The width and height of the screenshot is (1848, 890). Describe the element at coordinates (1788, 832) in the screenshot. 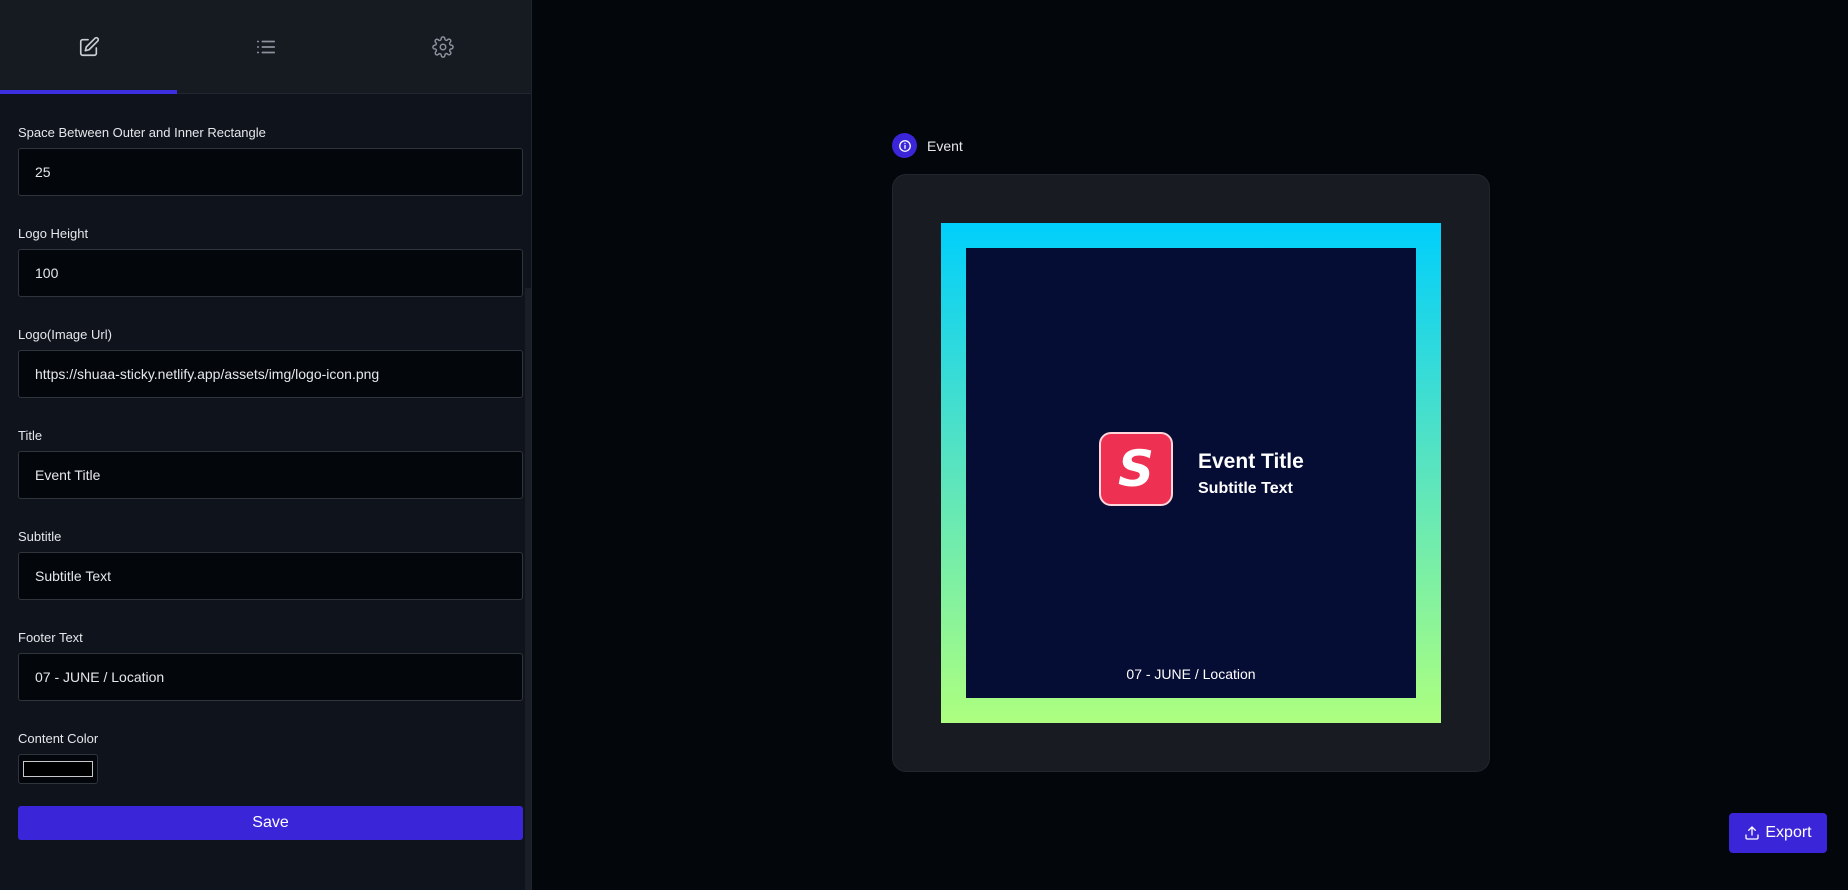

I see `export-label: Export` at that location.